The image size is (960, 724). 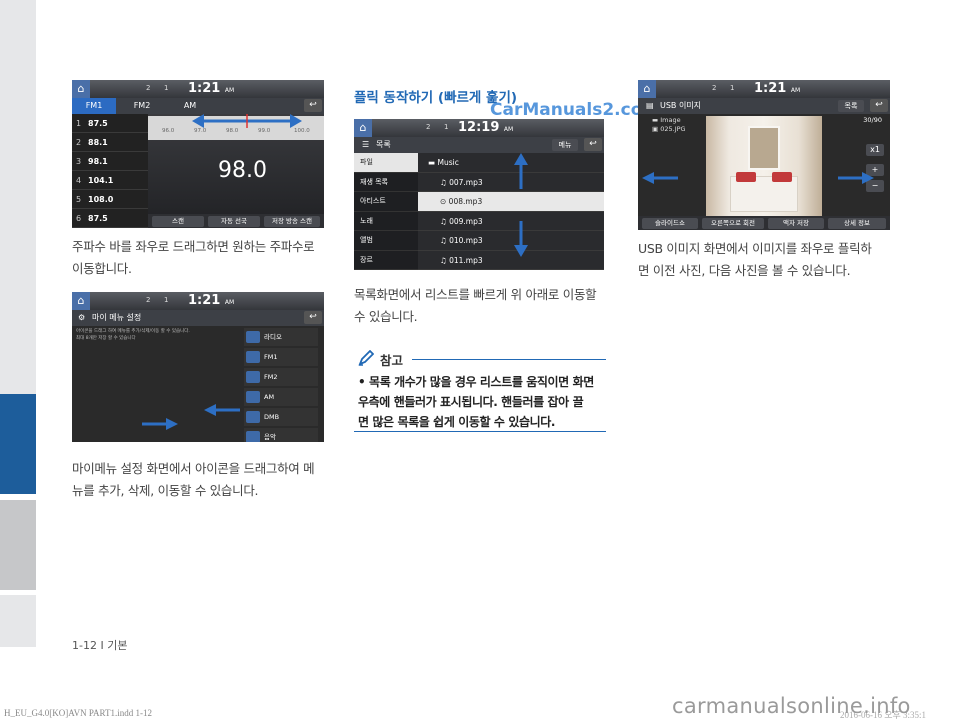 What do you see at coordinates (656, 129) in the screenshot?
I see `image-icon: ▣` at bounding box center [656, 129].